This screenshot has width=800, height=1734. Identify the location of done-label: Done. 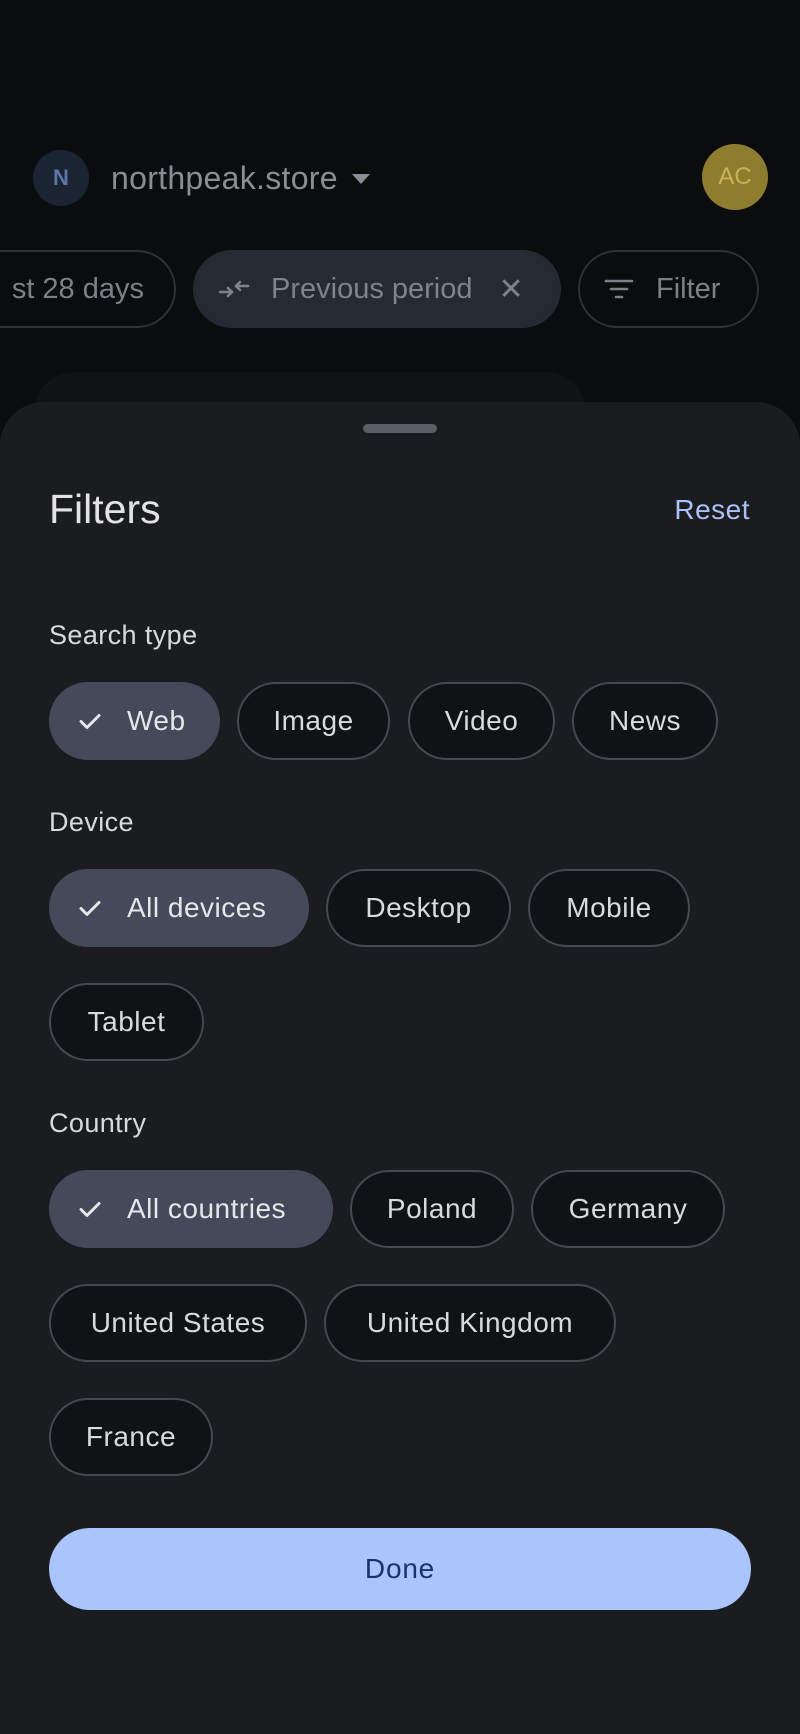
(400, 1568).